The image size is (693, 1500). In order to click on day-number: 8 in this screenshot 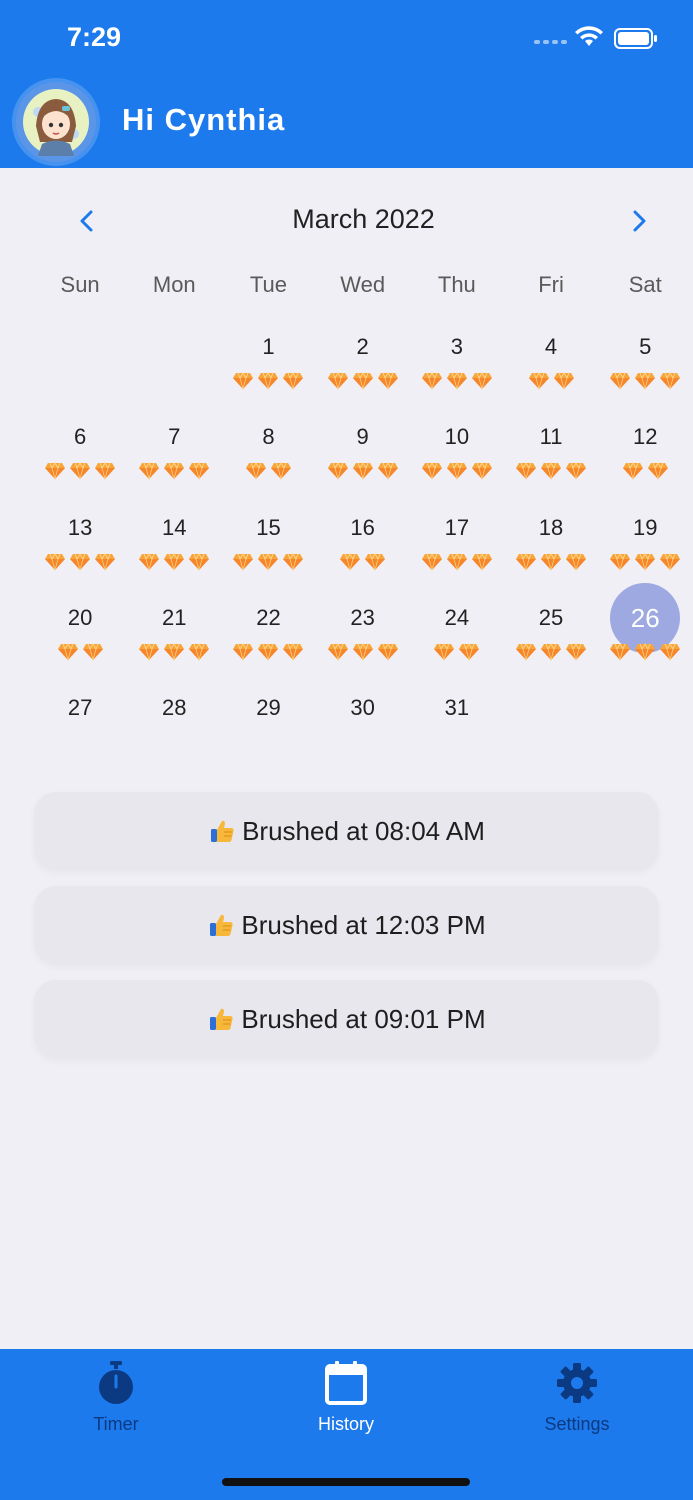, I will do `click(268, 437)`.